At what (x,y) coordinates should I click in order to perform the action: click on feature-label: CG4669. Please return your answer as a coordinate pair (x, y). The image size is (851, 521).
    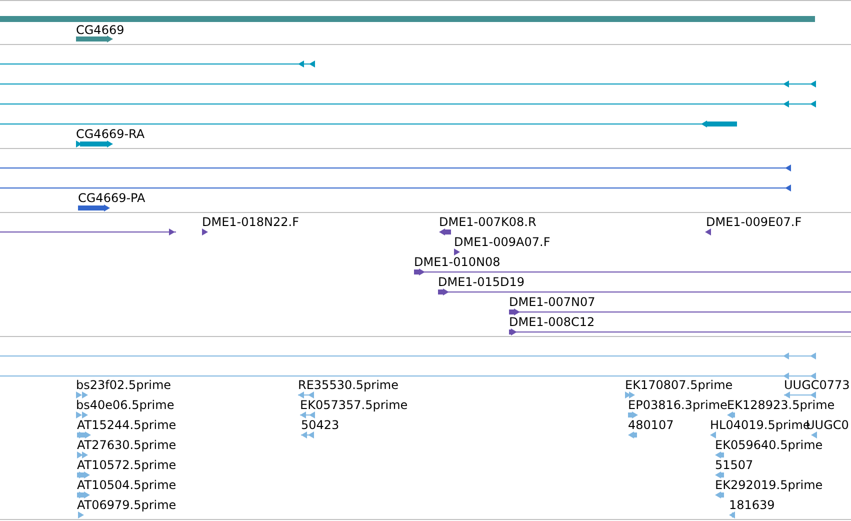
    Looking at the image, I should click on (100, 30).